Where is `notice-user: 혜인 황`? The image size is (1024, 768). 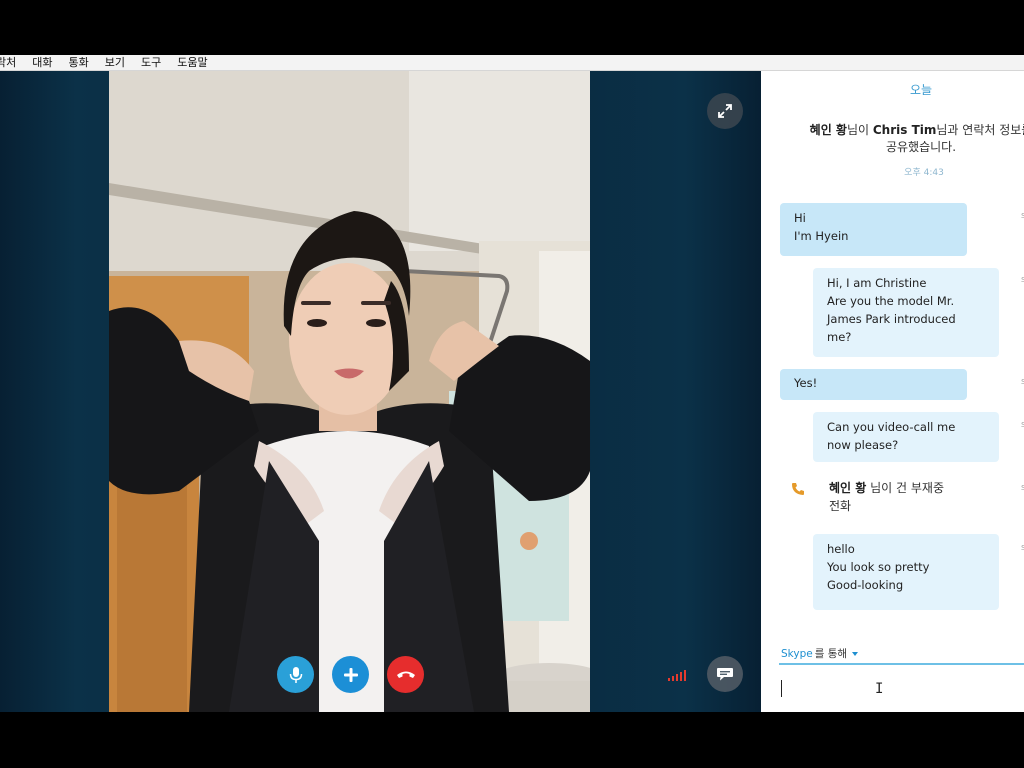 notice-user: 혜인 황 is located at coordinates (828, 130).